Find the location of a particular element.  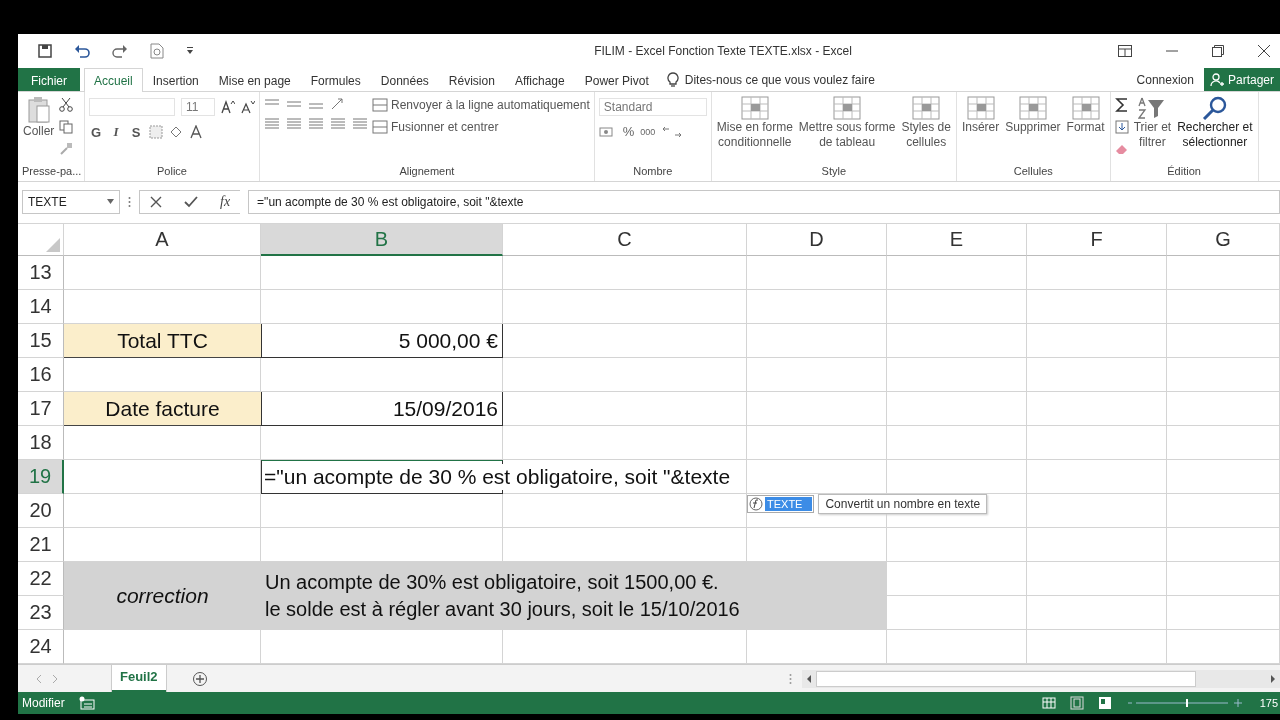

zoom-level: 175 is located at coordinates (1269, 703).